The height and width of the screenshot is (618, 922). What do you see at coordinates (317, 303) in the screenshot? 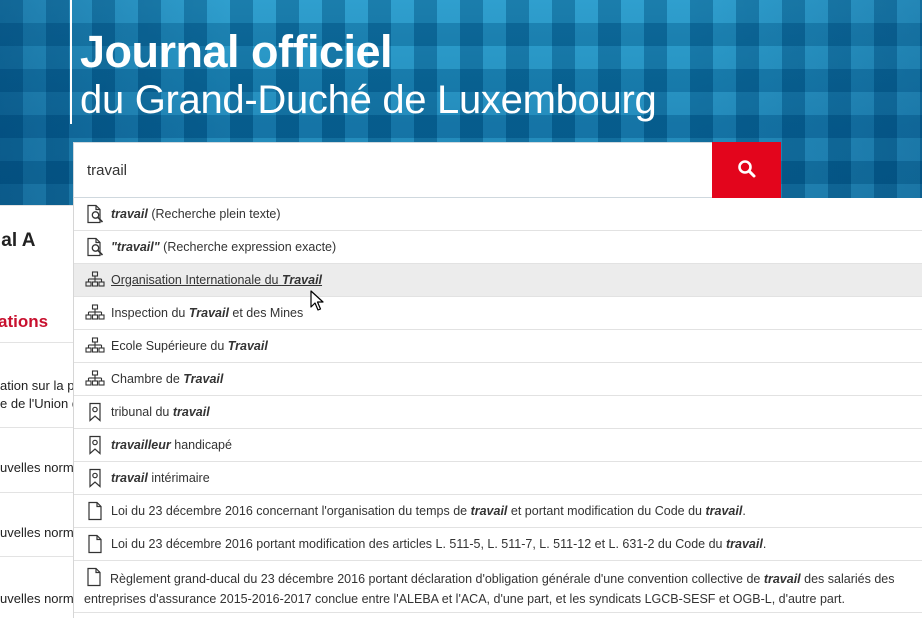
I see `mouse-cursor-icon` at bounding box center [317, 303].